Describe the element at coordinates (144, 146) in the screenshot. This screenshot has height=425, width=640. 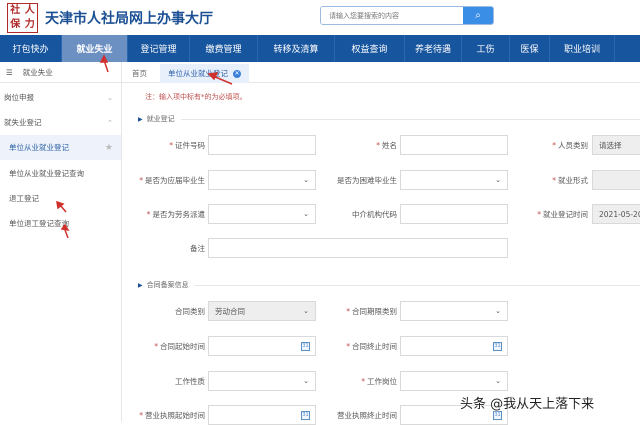
I see `annotation-arrows` at that location.